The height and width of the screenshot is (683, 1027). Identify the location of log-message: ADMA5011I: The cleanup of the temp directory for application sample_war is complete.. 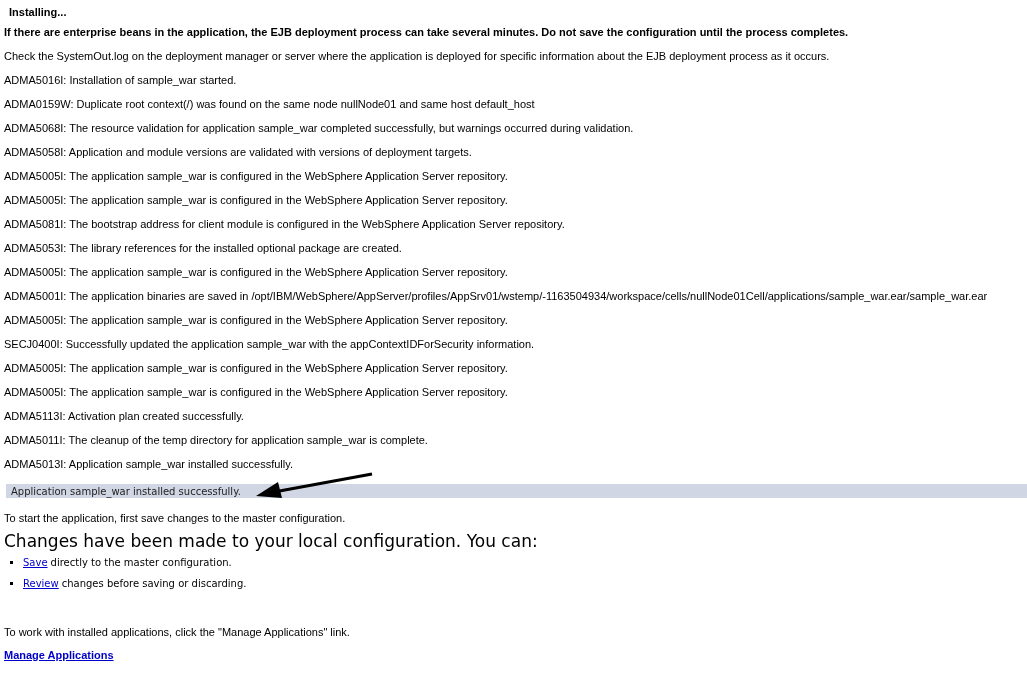
(216, 440).